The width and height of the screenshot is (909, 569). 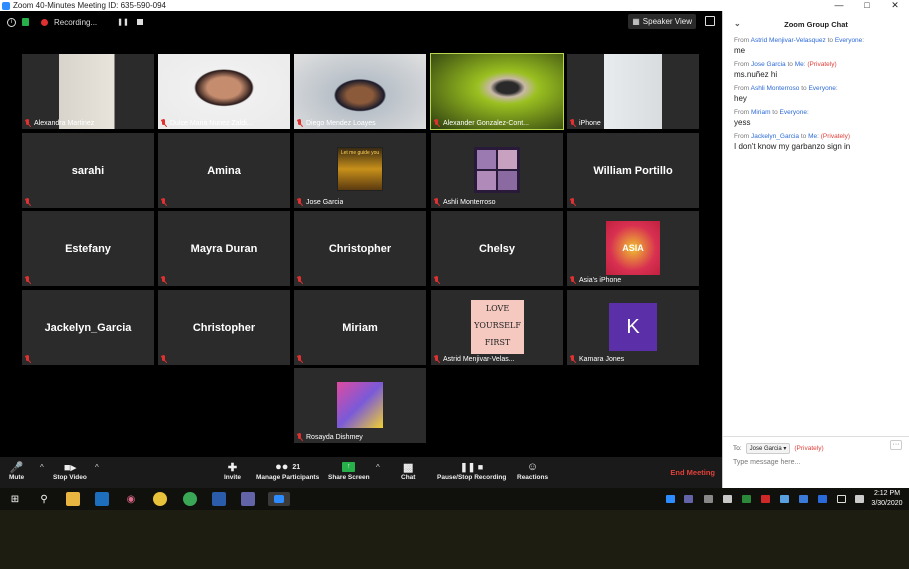 I want to click on participant-tile: Chelsy, so click(x=497, y=248).